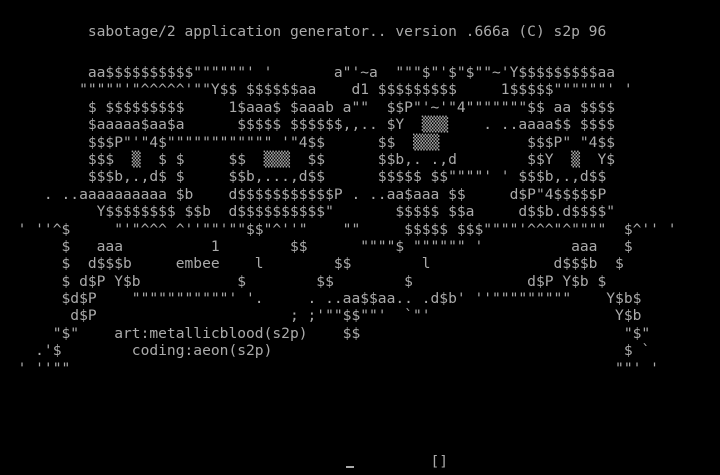  Describe the element at coordinates (360, 461) in the screenshot. I see `input-prompt: []` at that location.